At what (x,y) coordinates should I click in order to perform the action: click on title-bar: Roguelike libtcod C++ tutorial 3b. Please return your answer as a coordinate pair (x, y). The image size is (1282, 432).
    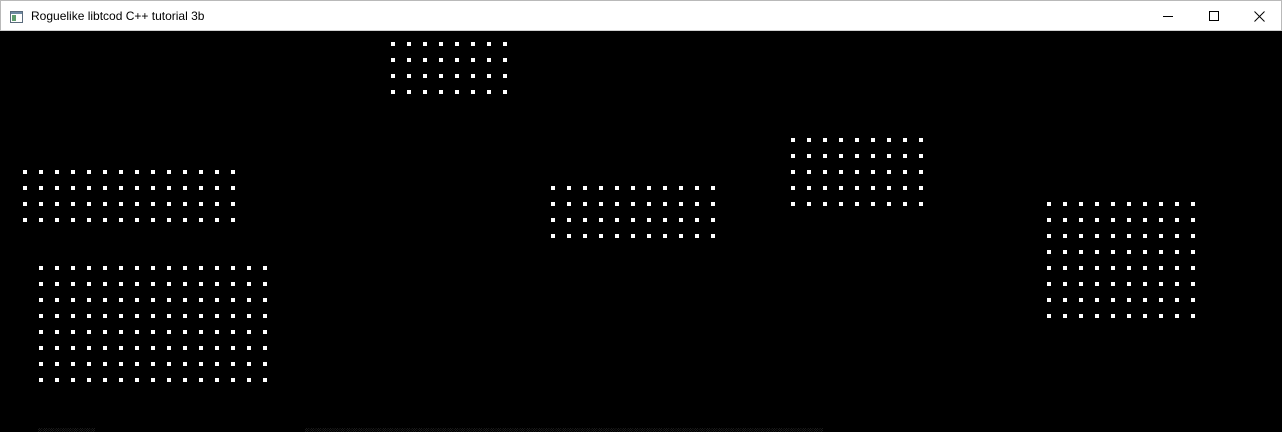
    Looking at the image, I should click on (641, 15).